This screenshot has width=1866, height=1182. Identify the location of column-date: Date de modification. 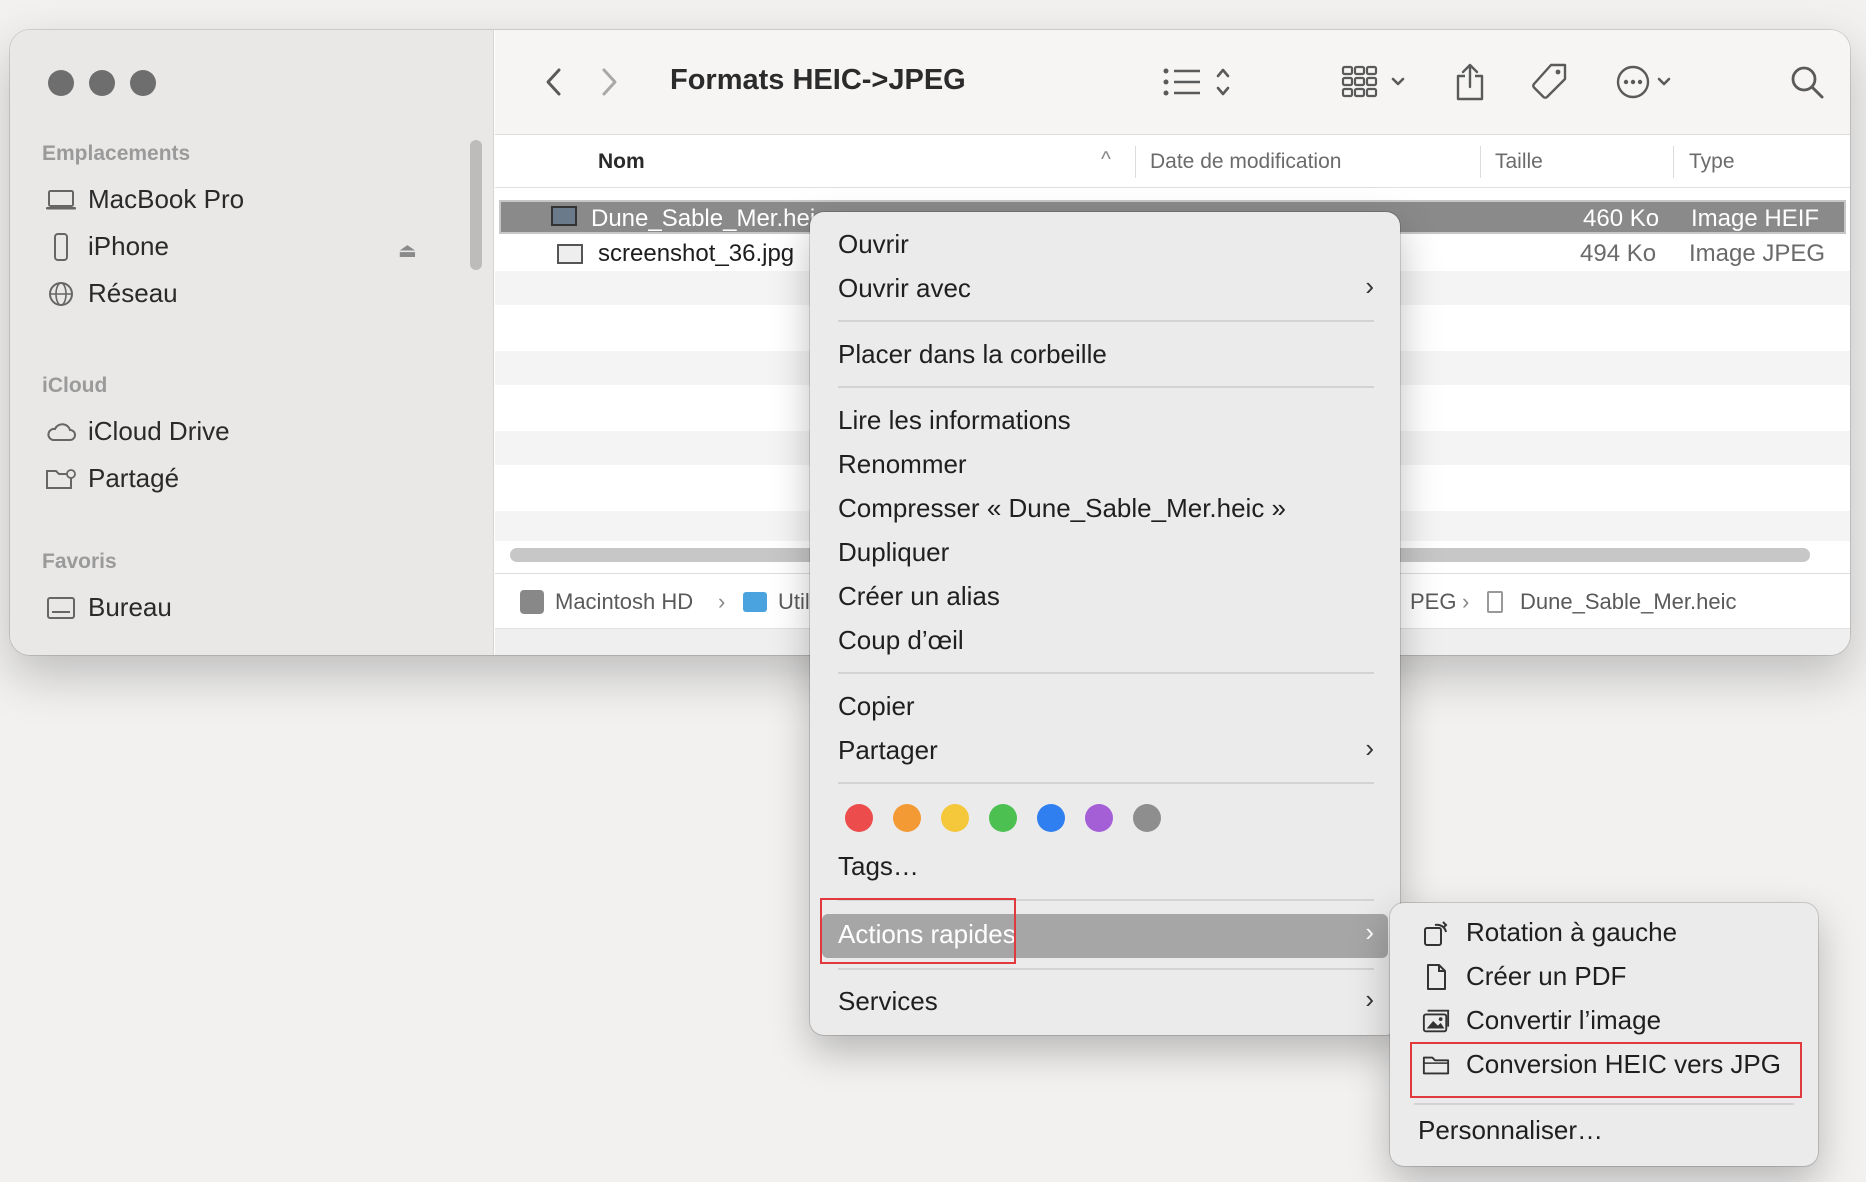
(1245, 162).